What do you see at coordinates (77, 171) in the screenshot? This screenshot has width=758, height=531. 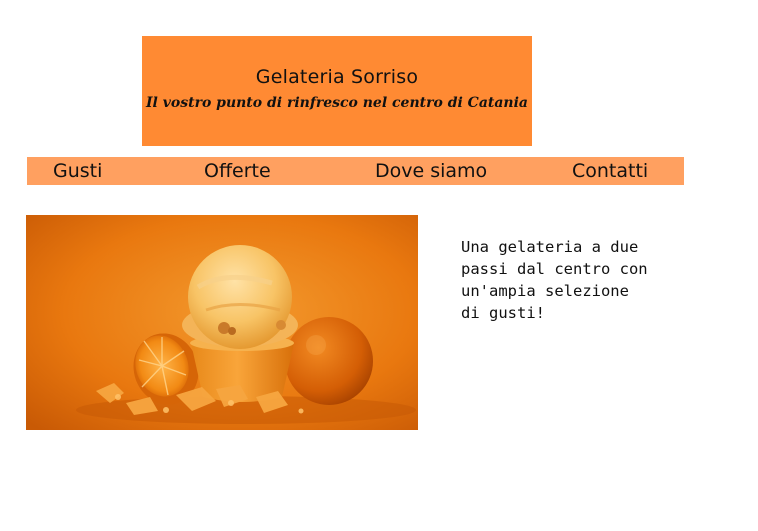 I see `nav-item-gusti: Gusti` at bounding box center [77, 171].